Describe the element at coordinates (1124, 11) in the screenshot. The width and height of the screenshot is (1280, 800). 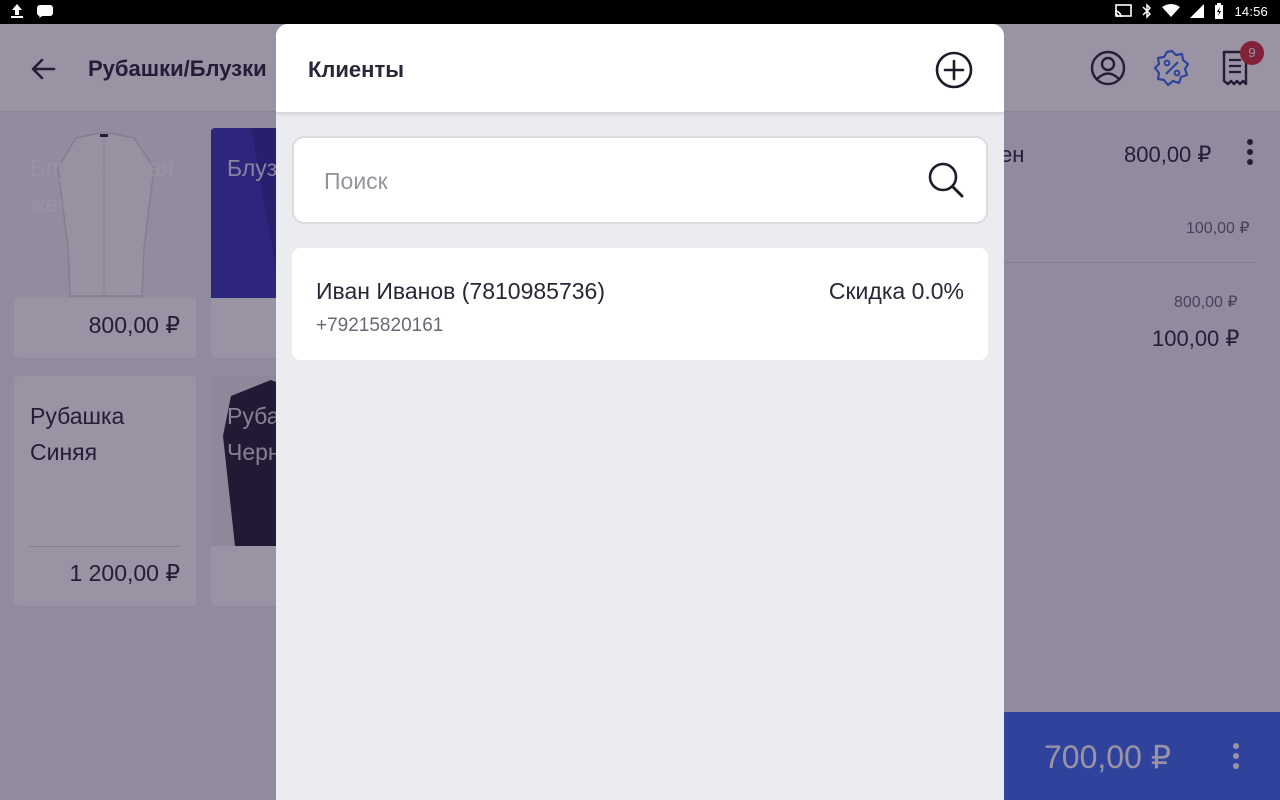
I see `cast-icon` at that location.